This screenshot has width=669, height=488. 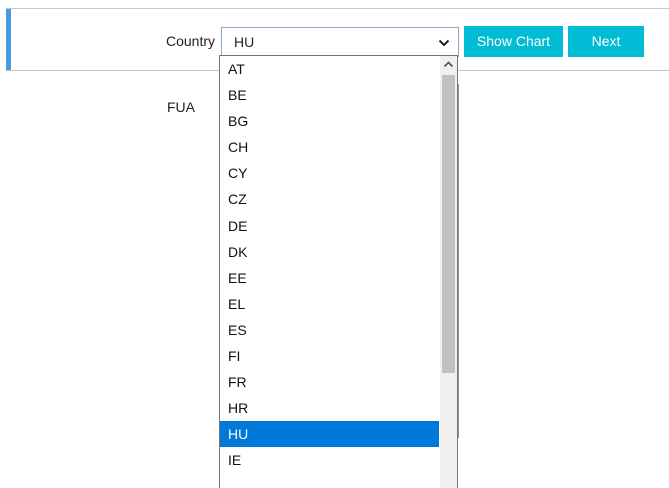 What do you see at coordinates (329, 382) in the screenshot?
I see `country-option: FR` at bounding box center [329, 382].